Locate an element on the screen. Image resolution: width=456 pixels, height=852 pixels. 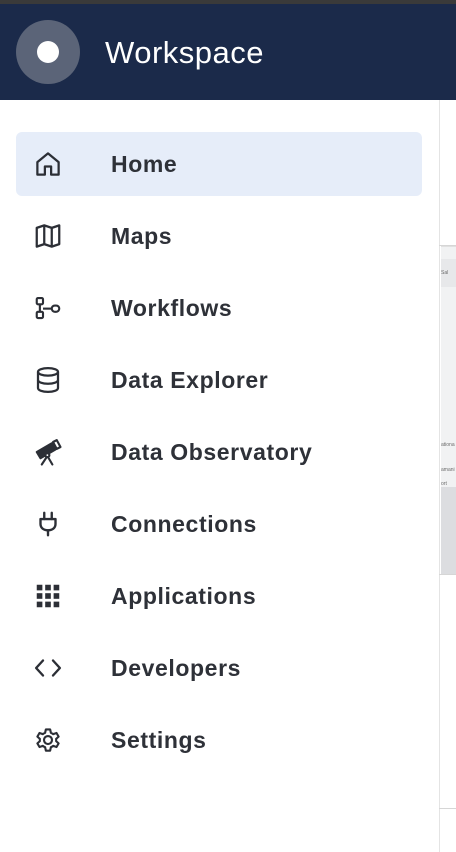
nav-label: Maps is located at coordinates (142, 236).